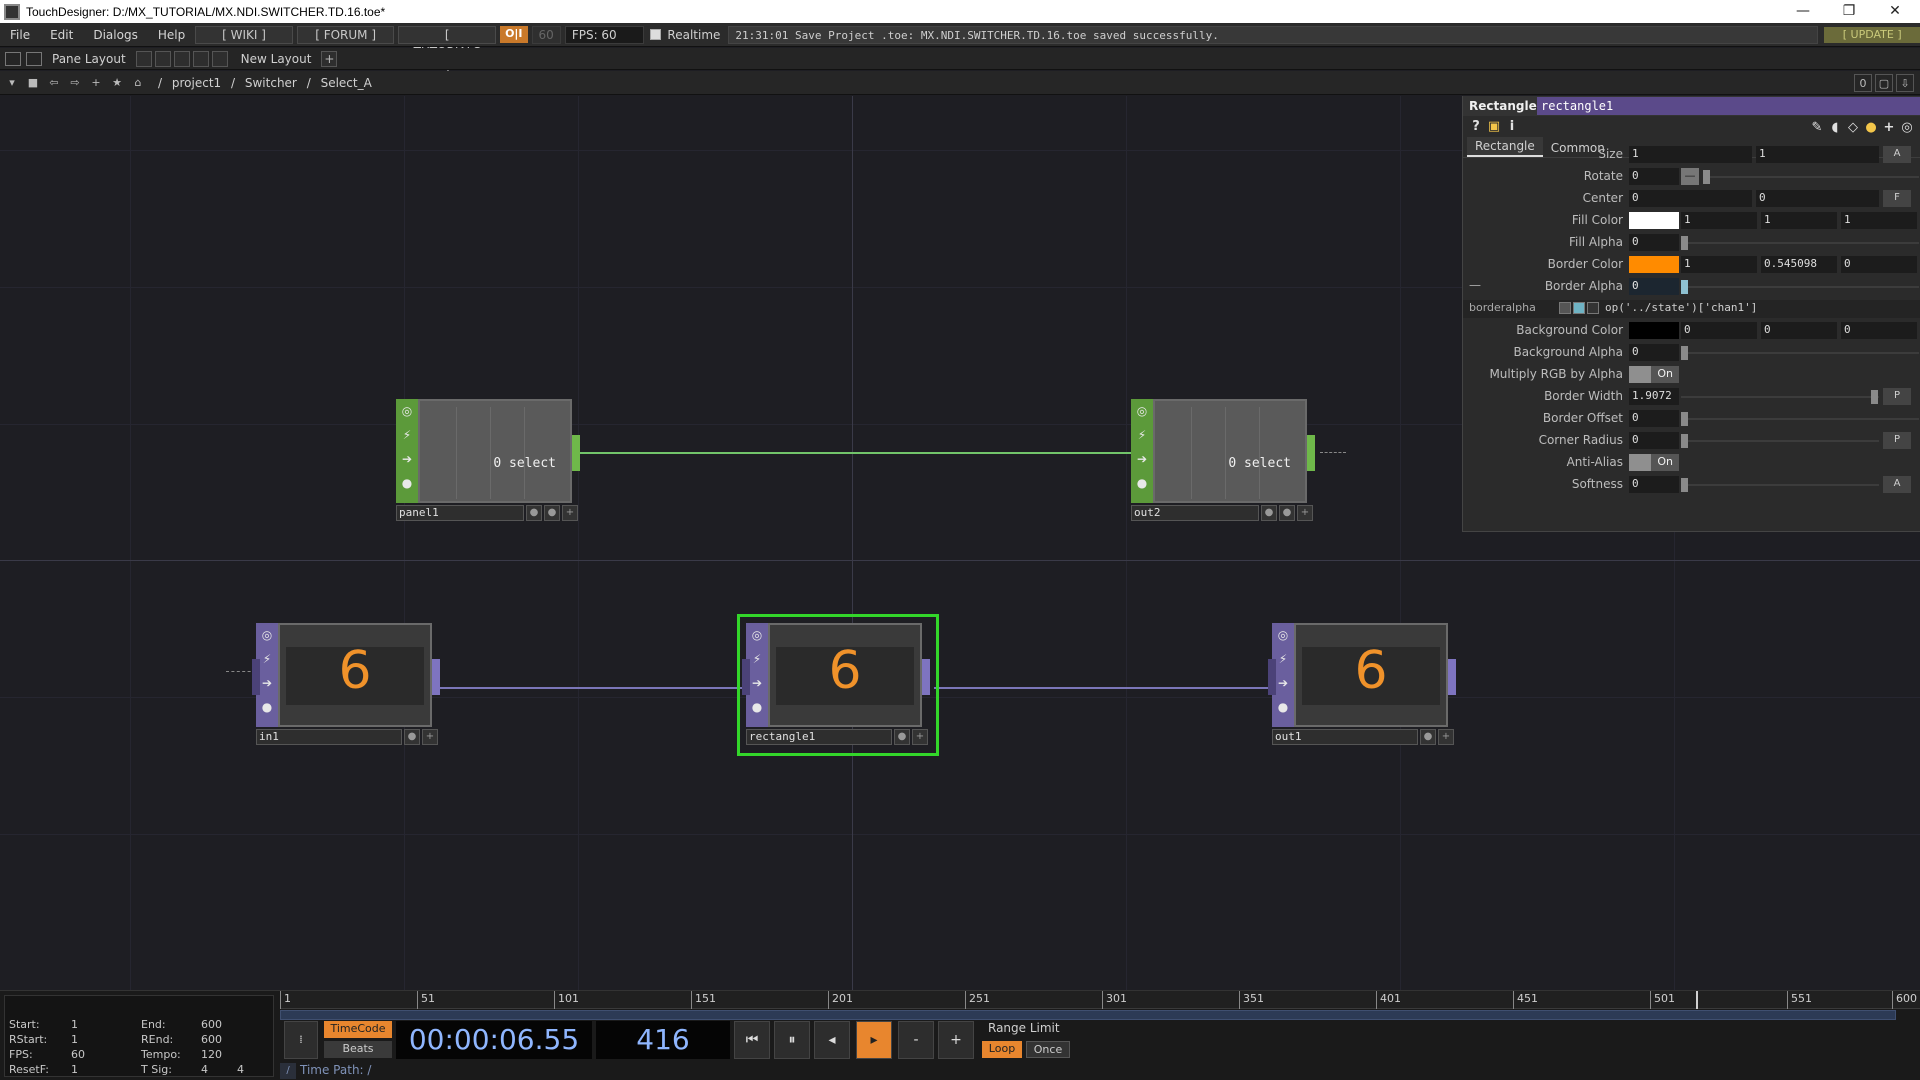 This screenshot has width=1920, height=1080. What do you see at coordinates (204, 1069) in the screenshot?
I see `time-signature-a: 4` at bounding box center [204, 1069].